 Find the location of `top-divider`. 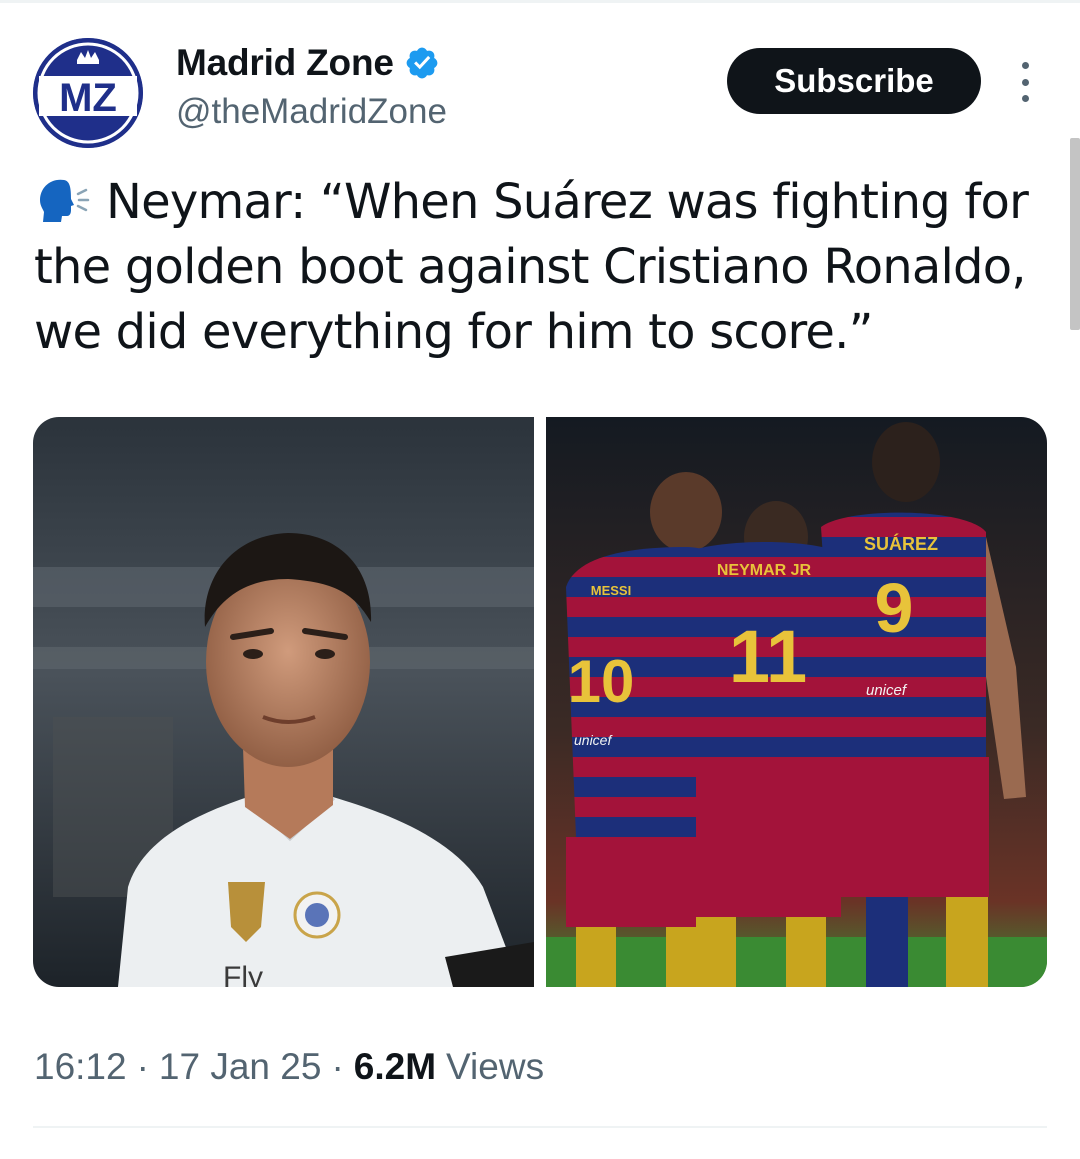

top-divider is located at coordinates (540, 1).